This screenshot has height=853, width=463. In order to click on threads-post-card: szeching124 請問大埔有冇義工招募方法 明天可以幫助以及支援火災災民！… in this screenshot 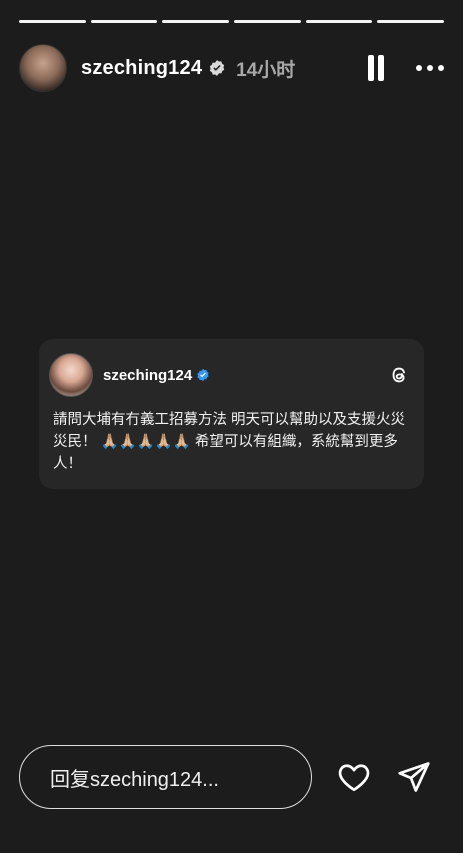, I will do `click(231, 414)`.